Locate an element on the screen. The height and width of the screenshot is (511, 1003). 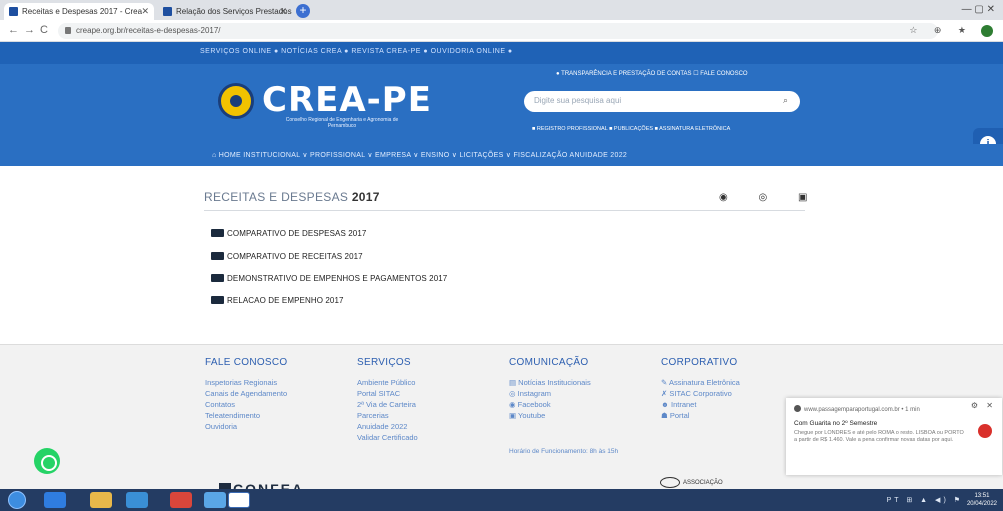
word-icon is located at coordinates (239, 500).